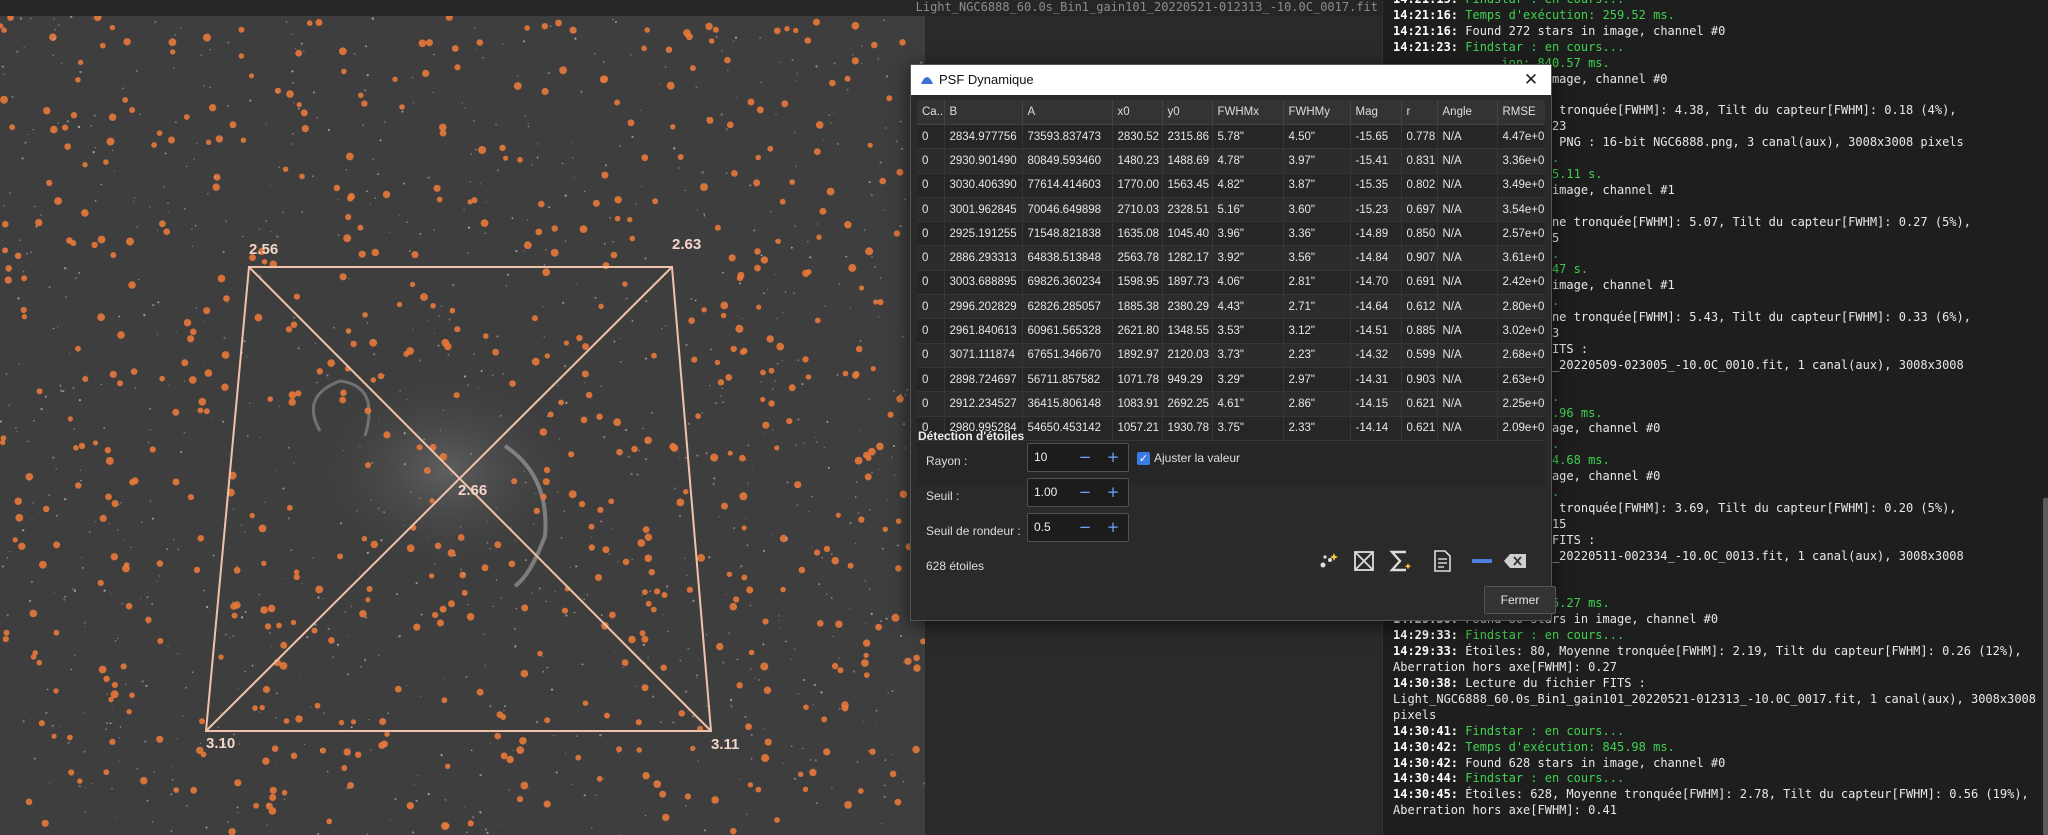  Describe the element at coordinates (1067, 355) in the screenshot. I see `table-cell: 67651.346670` at that location.